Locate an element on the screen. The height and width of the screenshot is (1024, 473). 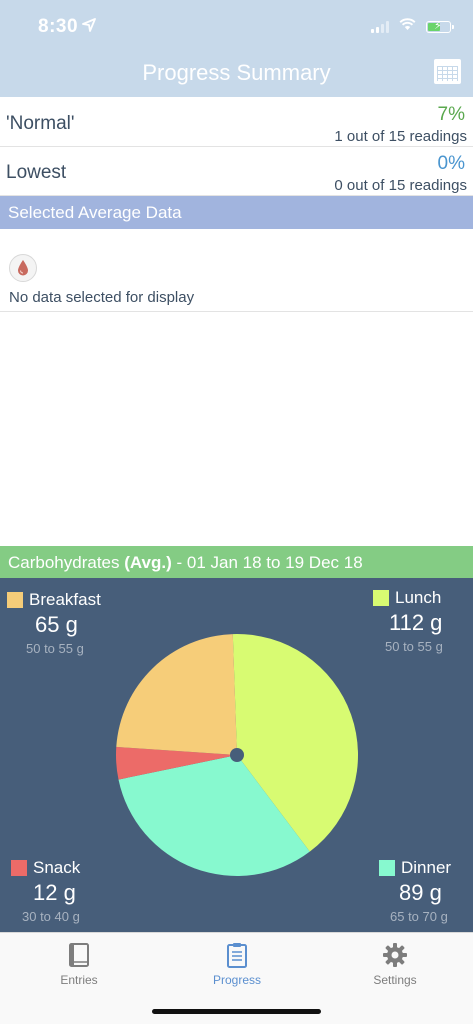
cellular-signal-icon is located at coordinates (380, 27).